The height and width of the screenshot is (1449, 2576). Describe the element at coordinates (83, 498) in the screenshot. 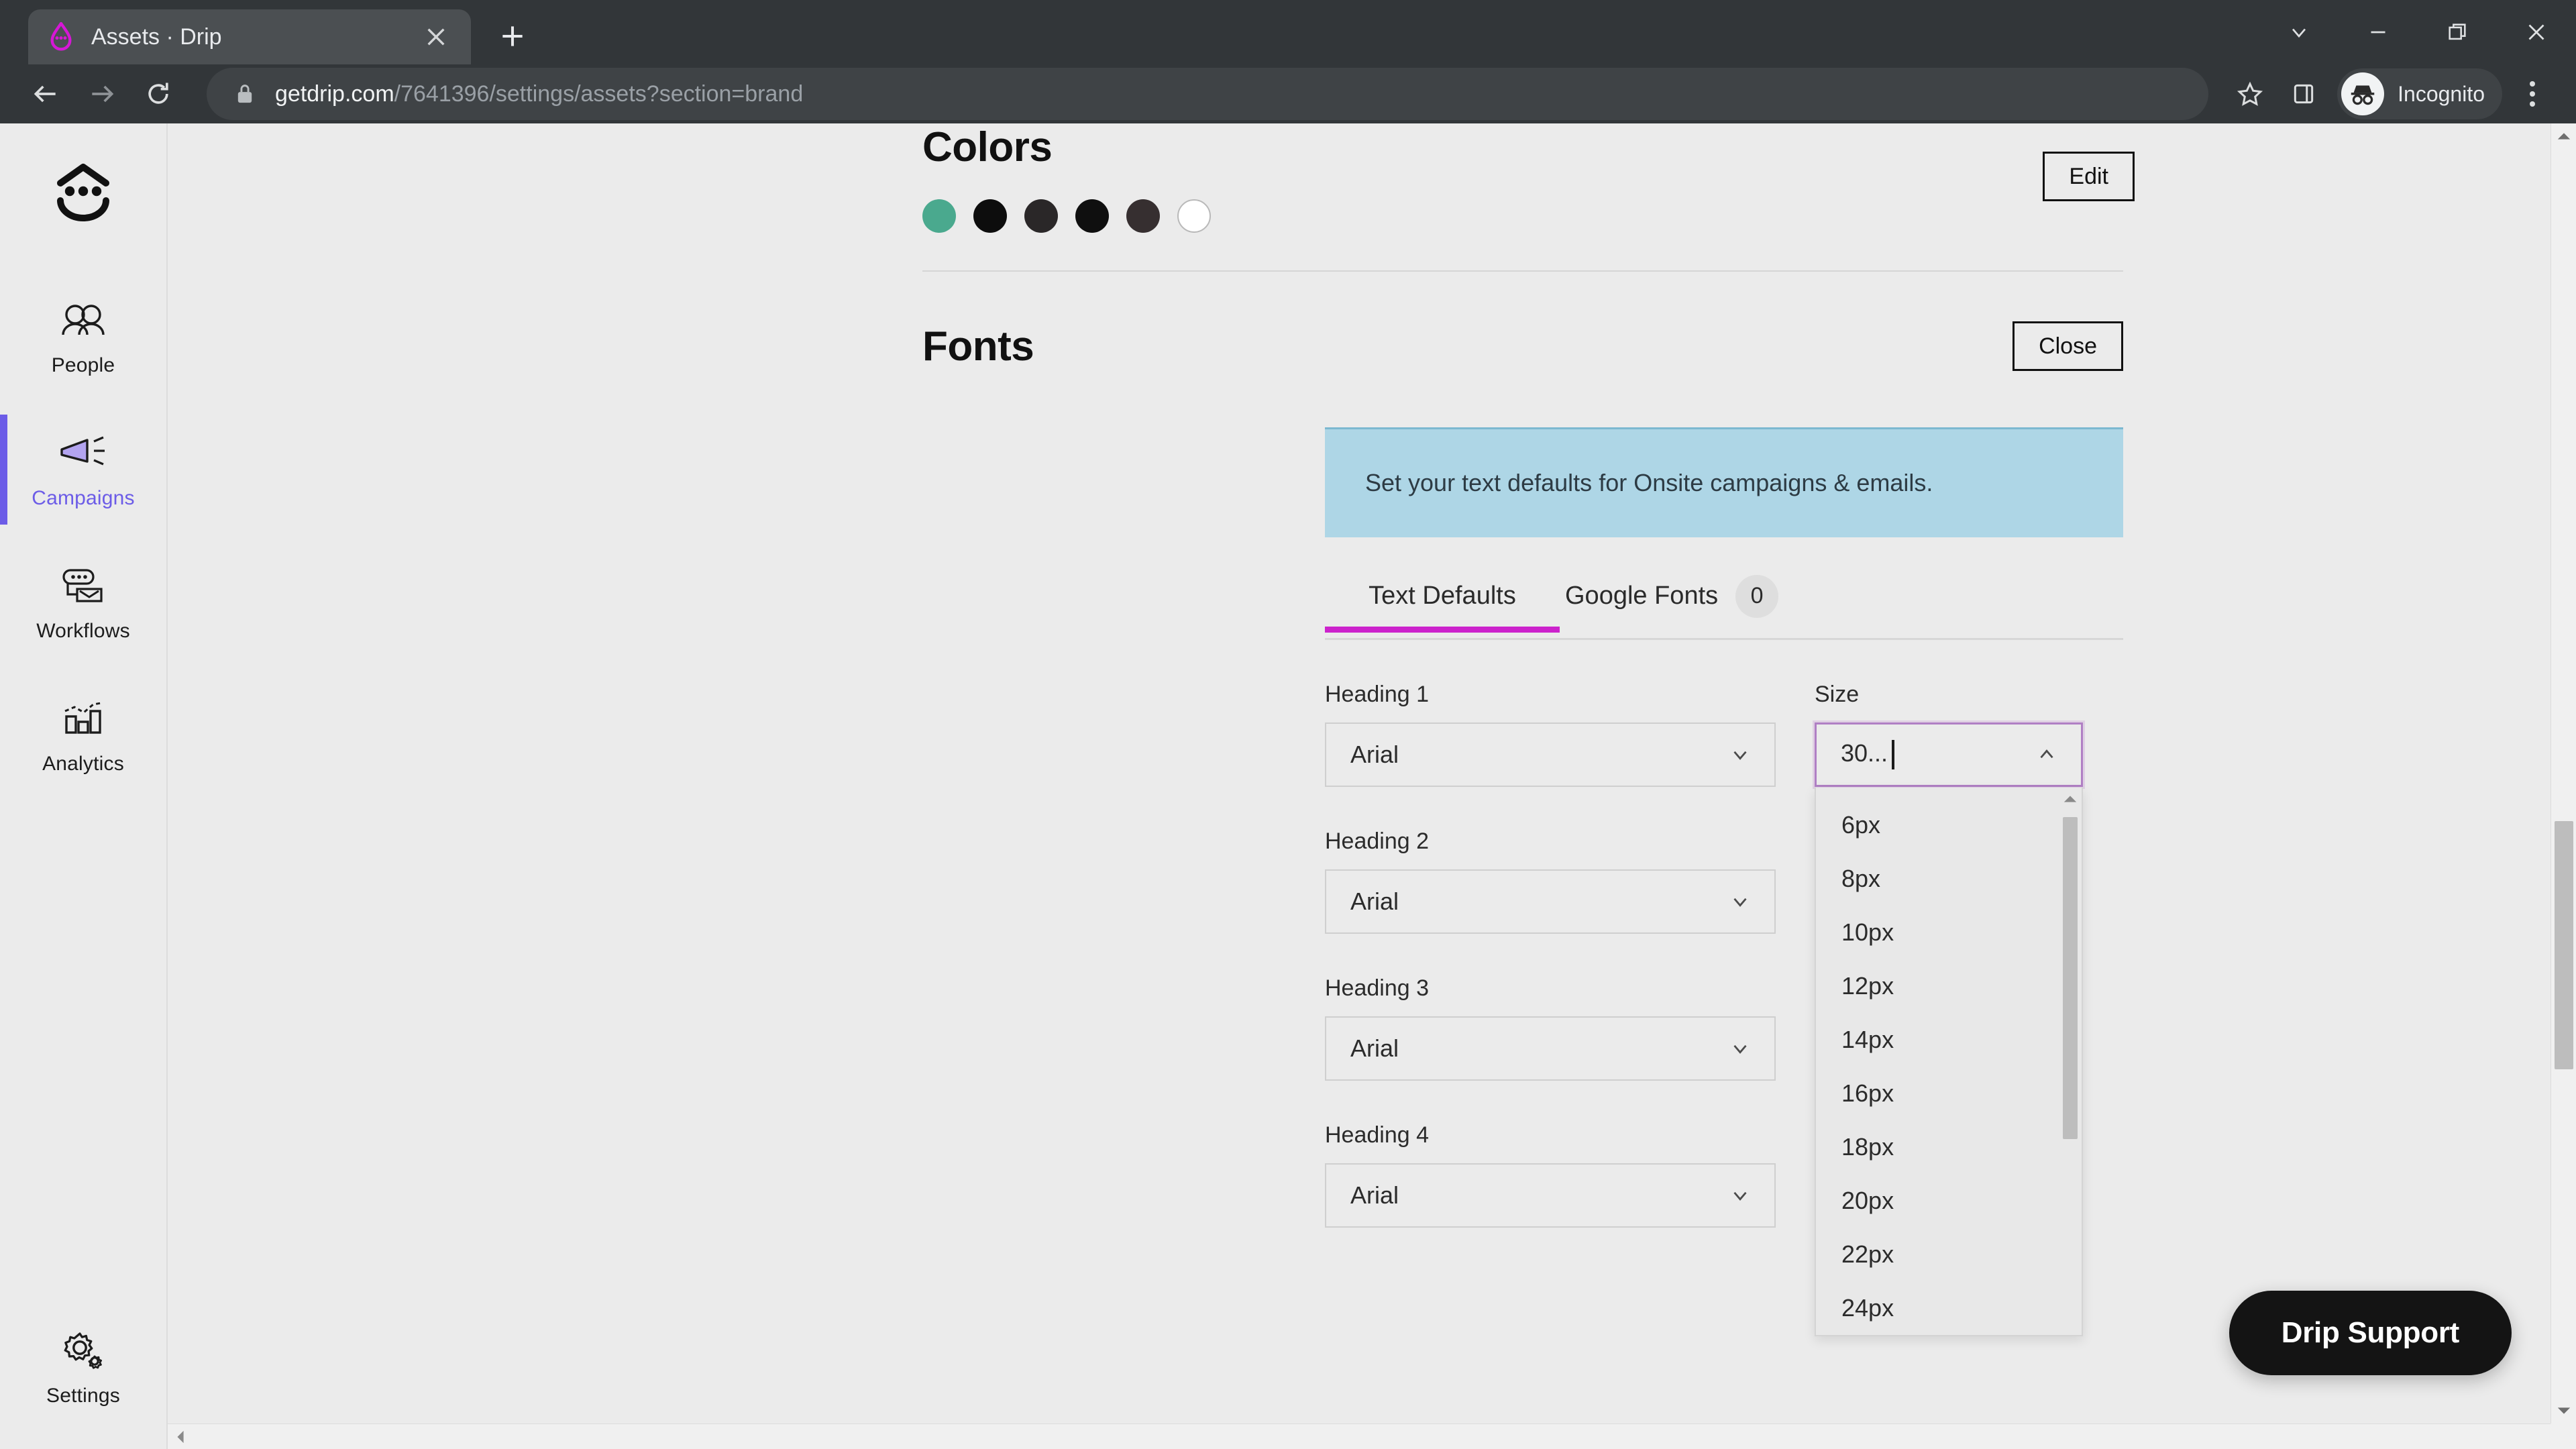

I see `sidebar-item-label: Campaigns` at that location.